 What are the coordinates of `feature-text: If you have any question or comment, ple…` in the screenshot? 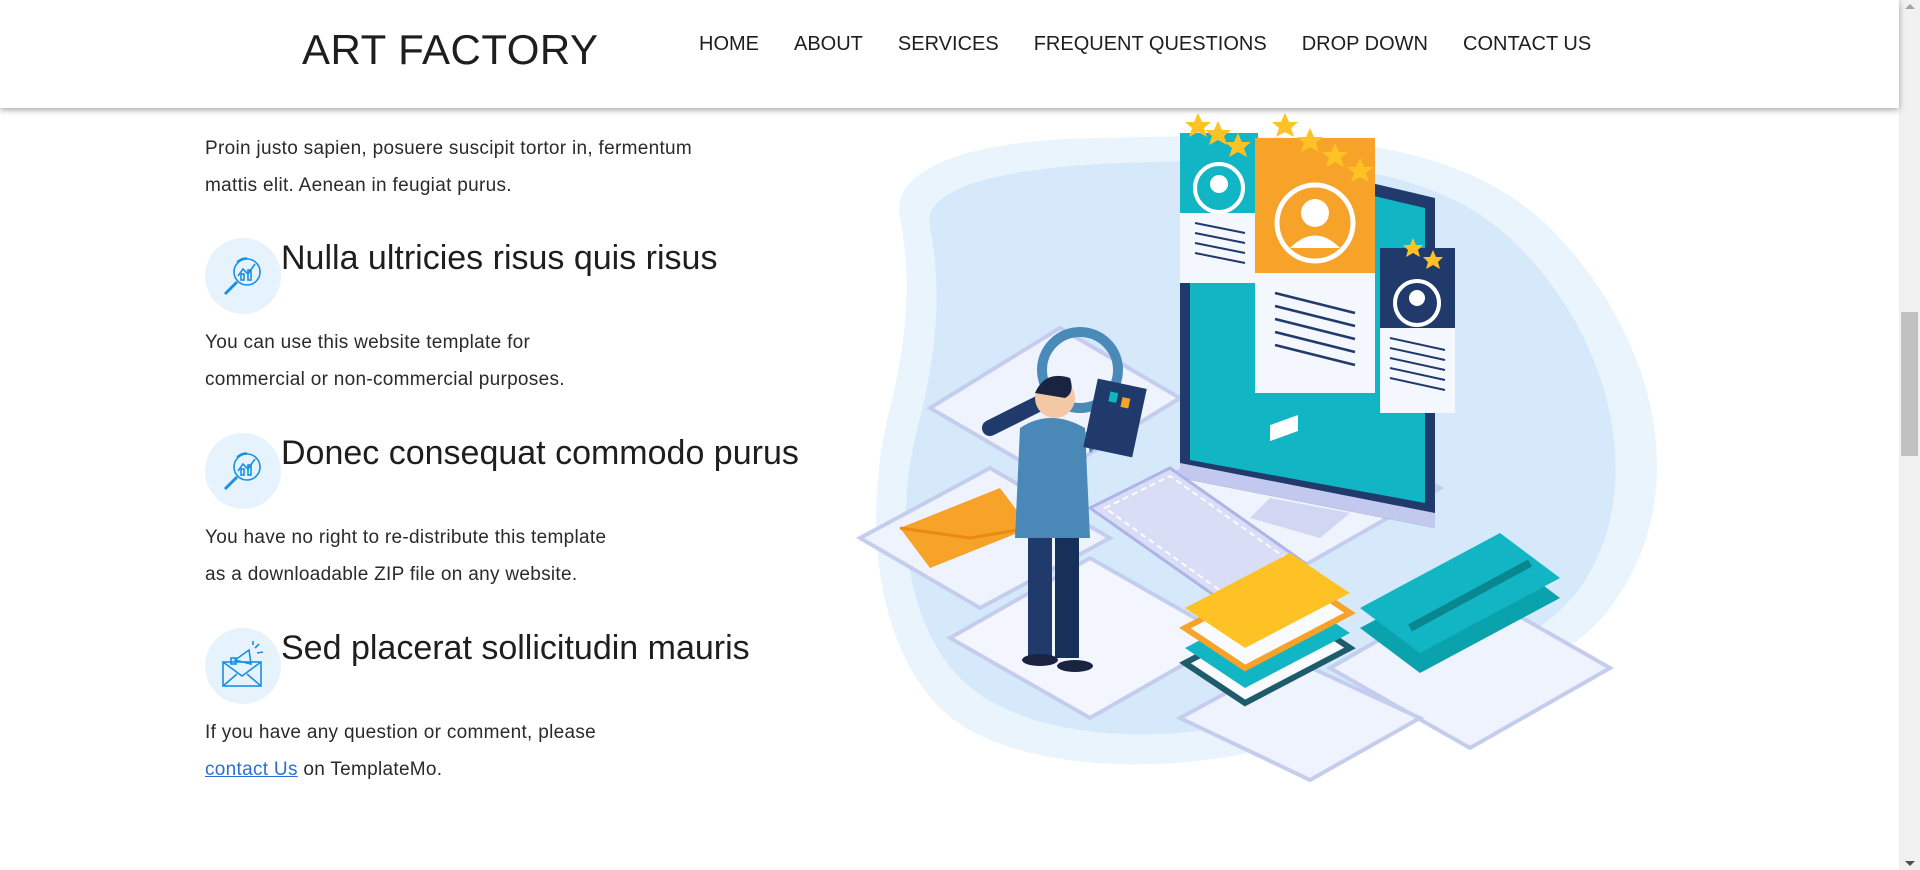 It's located at (485, 751).